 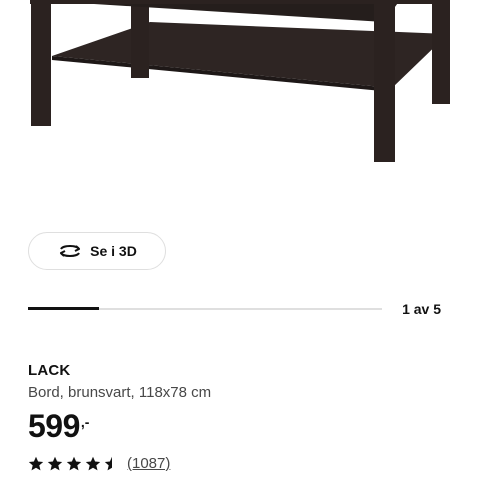 I want to click on view-in-3d-label: Se i 3D, so click(x=113, y=251).